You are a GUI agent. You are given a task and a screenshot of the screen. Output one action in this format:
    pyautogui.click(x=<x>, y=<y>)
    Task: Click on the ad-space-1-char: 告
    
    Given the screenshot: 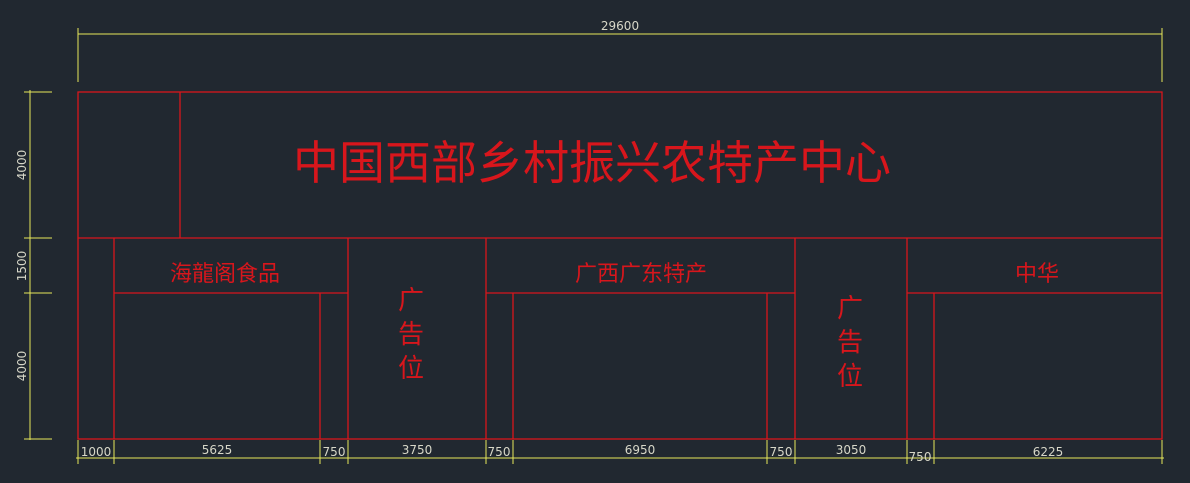 What is the action you would take?
    pyautogui.click(x=411, y=335)
    